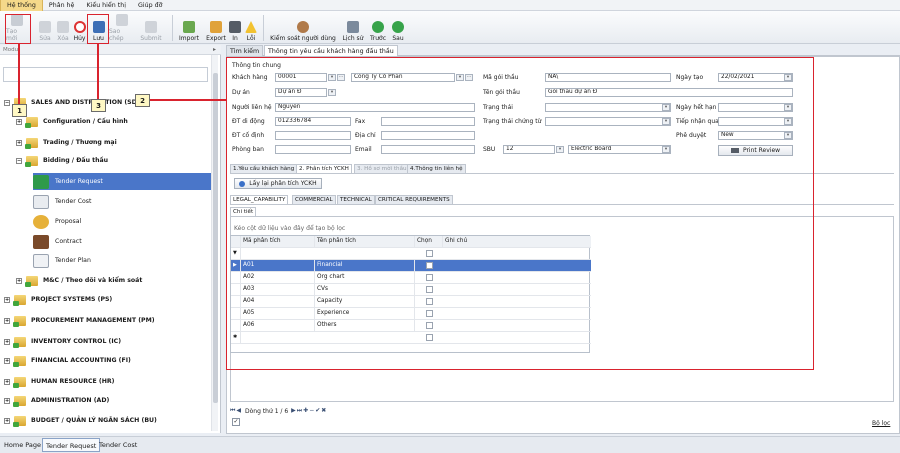  I want to click on column-header: Tên phân tích, so click(365, 241).